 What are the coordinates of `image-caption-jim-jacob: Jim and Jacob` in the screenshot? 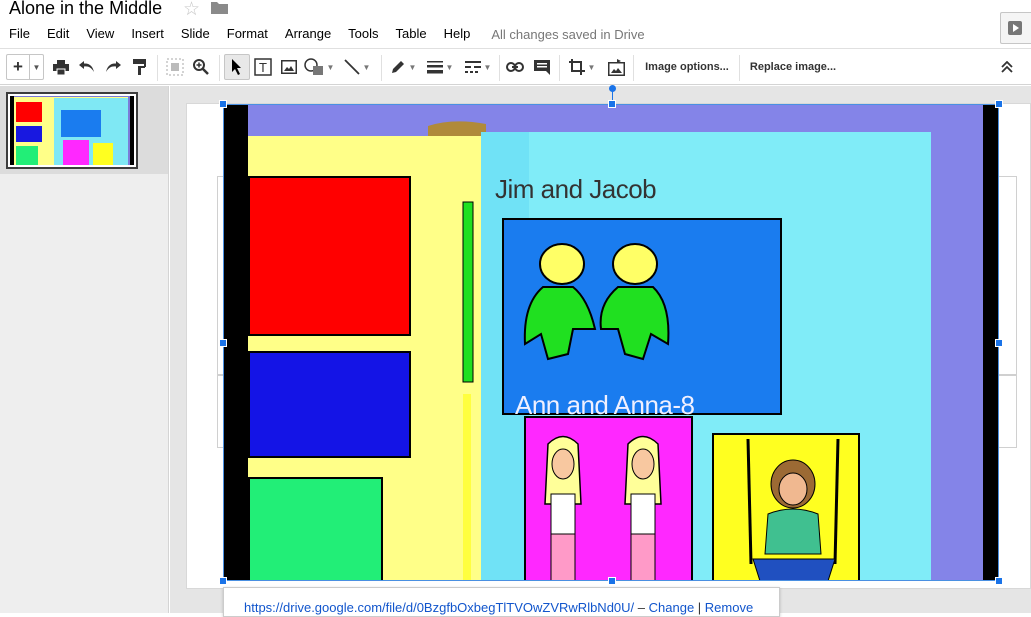 It's located at (576, 189).